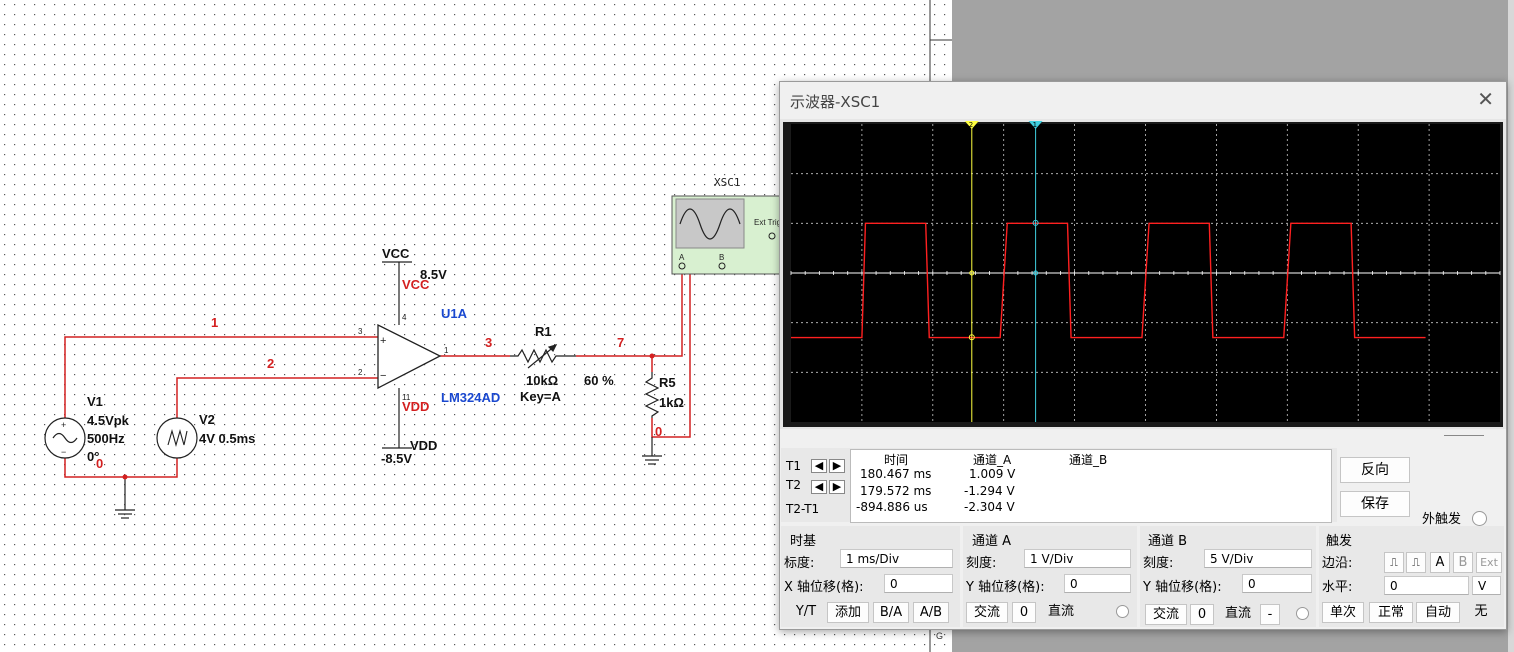 This screenshot has height=652, width=1514. I want to click on vdd-value: -8.5V, so click(396, 458).